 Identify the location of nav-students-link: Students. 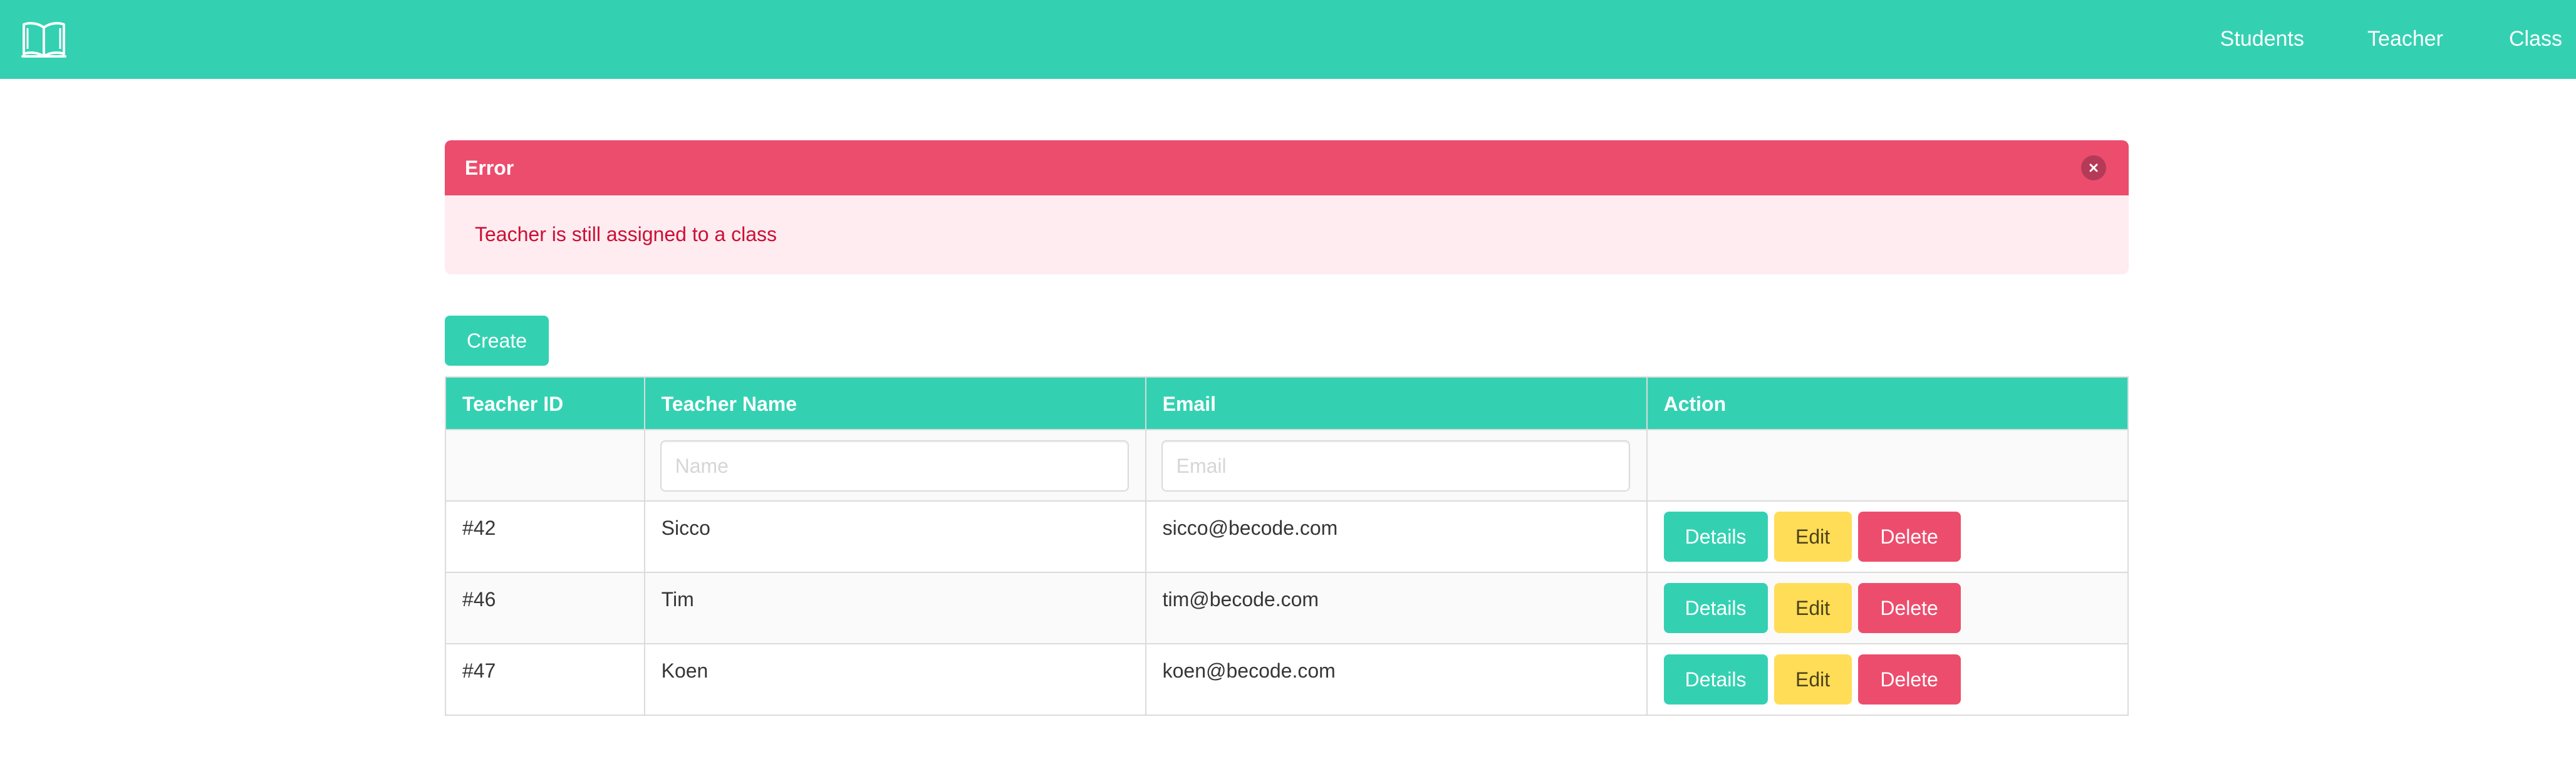
(2262, 39).